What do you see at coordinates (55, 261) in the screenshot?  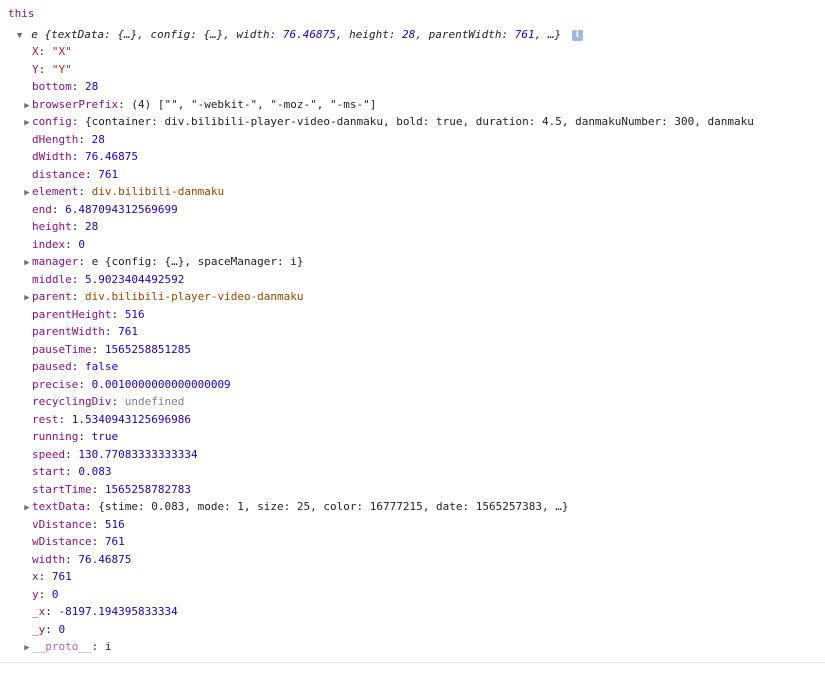 I see `property-key: manager` at bounding box center [55, 261].